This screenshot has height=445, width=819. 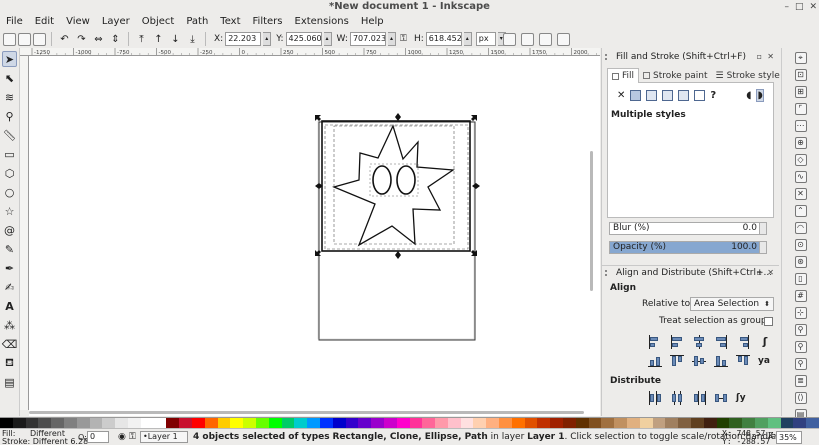 What do you see at coordinates (768, 321) in the screenshot?
I see `treat-as-group-checkbox` at bounding box center [768, 321].